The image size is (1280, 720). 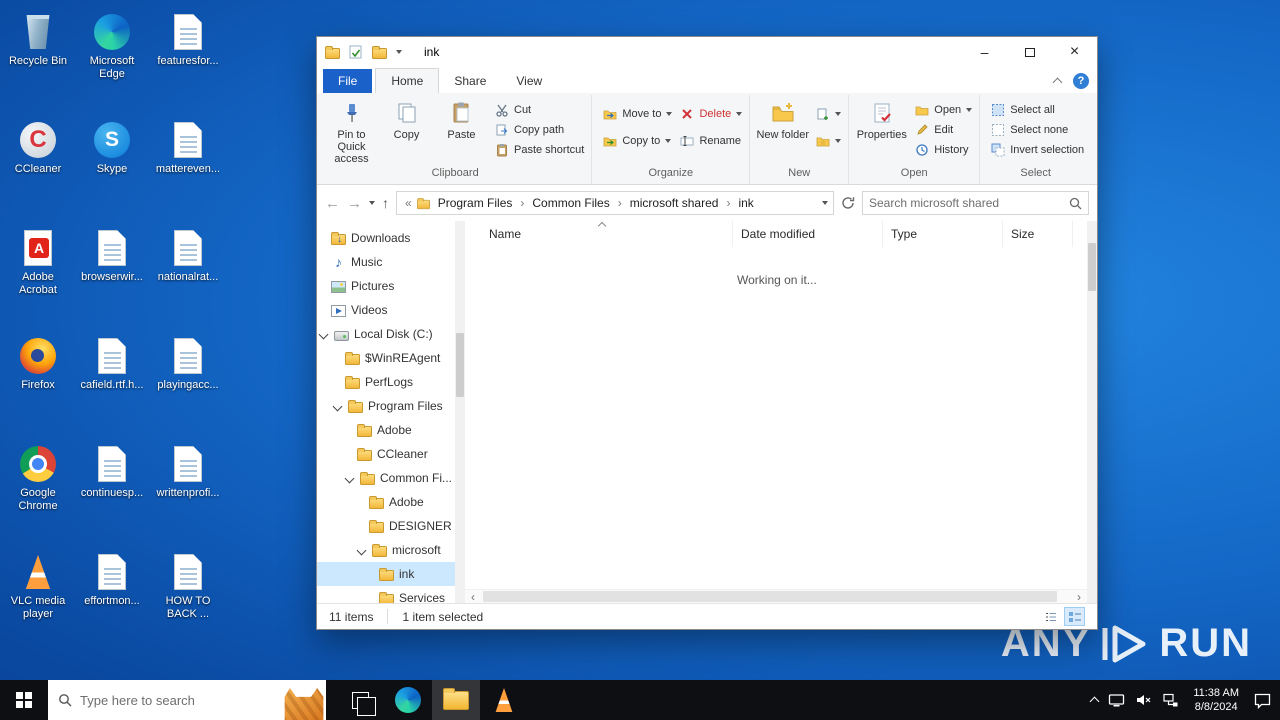 What do you see at coordinates (711, 140) in the screenshot?
I see `rename-button: Rename` at bounding box center [711, 140].